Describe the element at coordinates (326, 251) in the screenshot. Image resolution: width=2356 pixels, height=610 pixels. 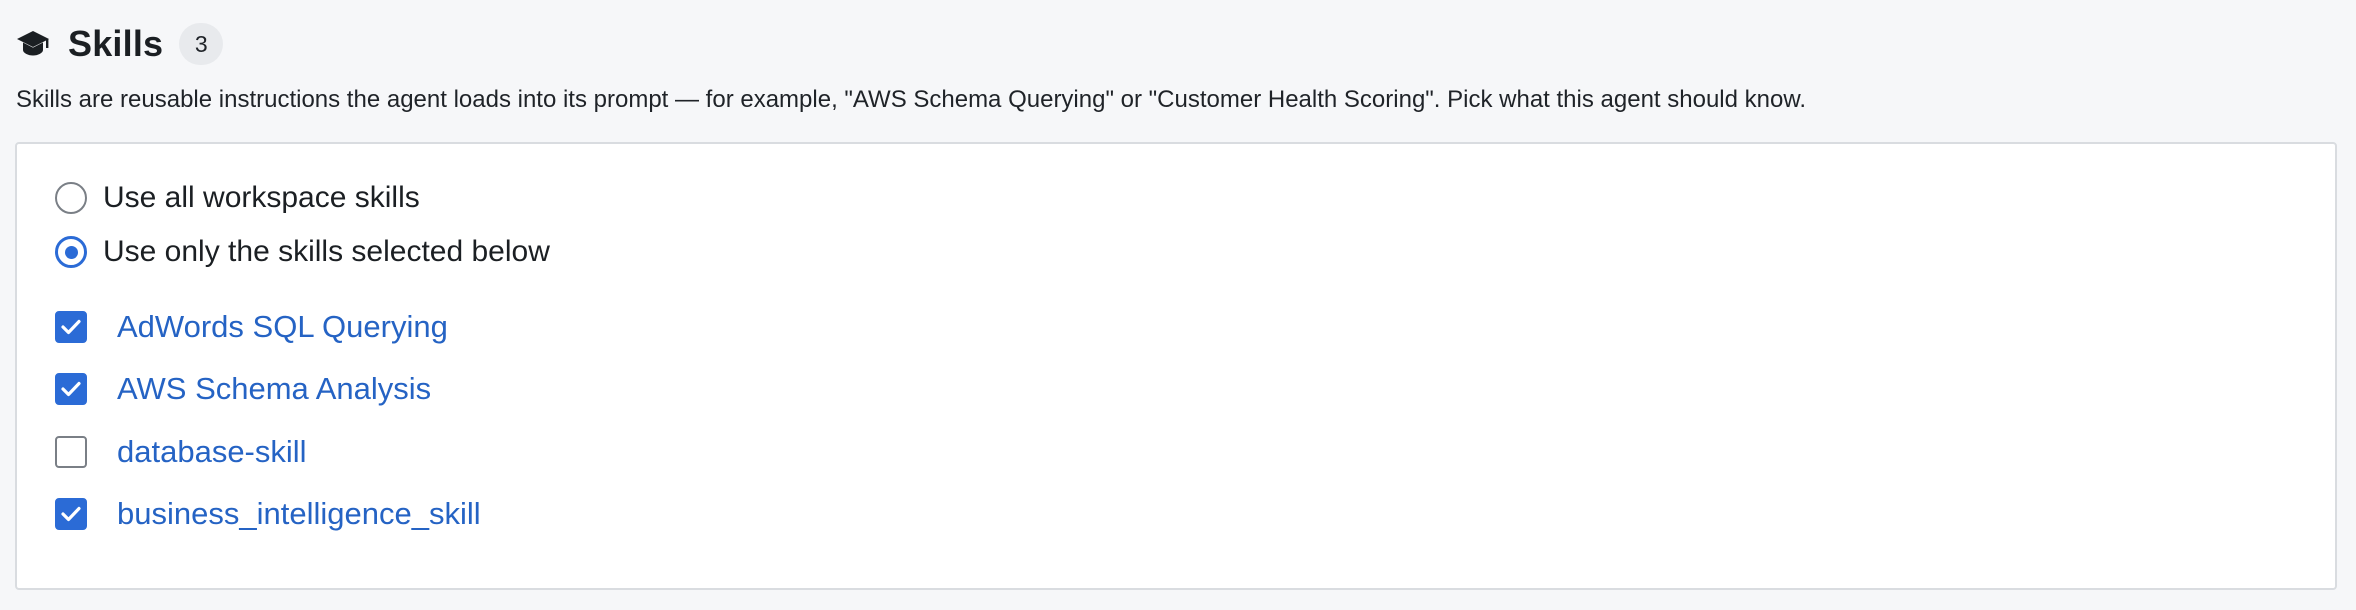
I see `radio-label-selected-skills: Use only the skills selected below` at that location.